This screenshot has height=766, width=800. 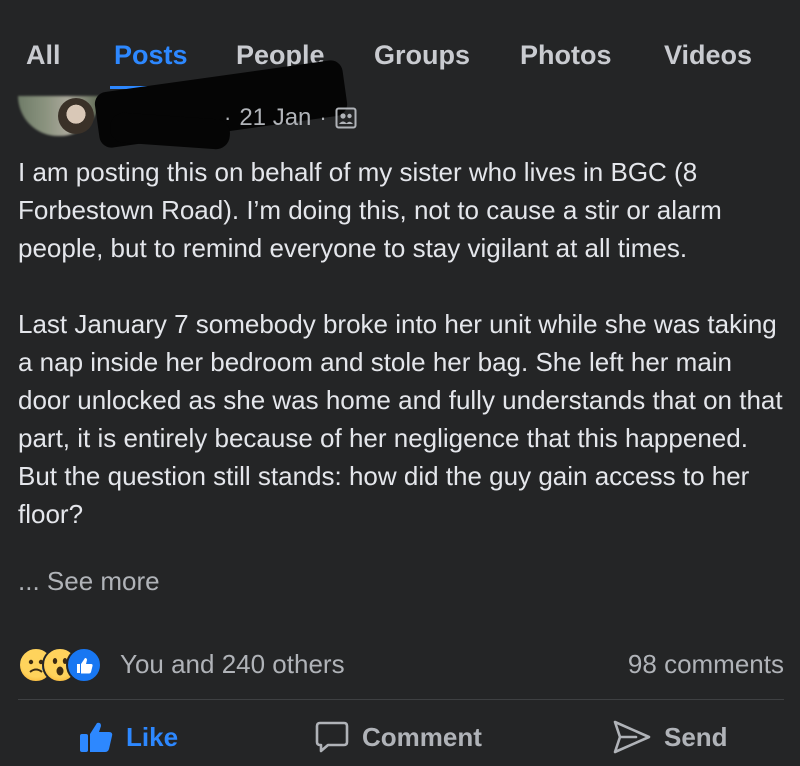 What do you see at coordinates (232, 664) in the screenshot?
I see `reaction-summary: You and 240 others` at bounding box center [232, 664].